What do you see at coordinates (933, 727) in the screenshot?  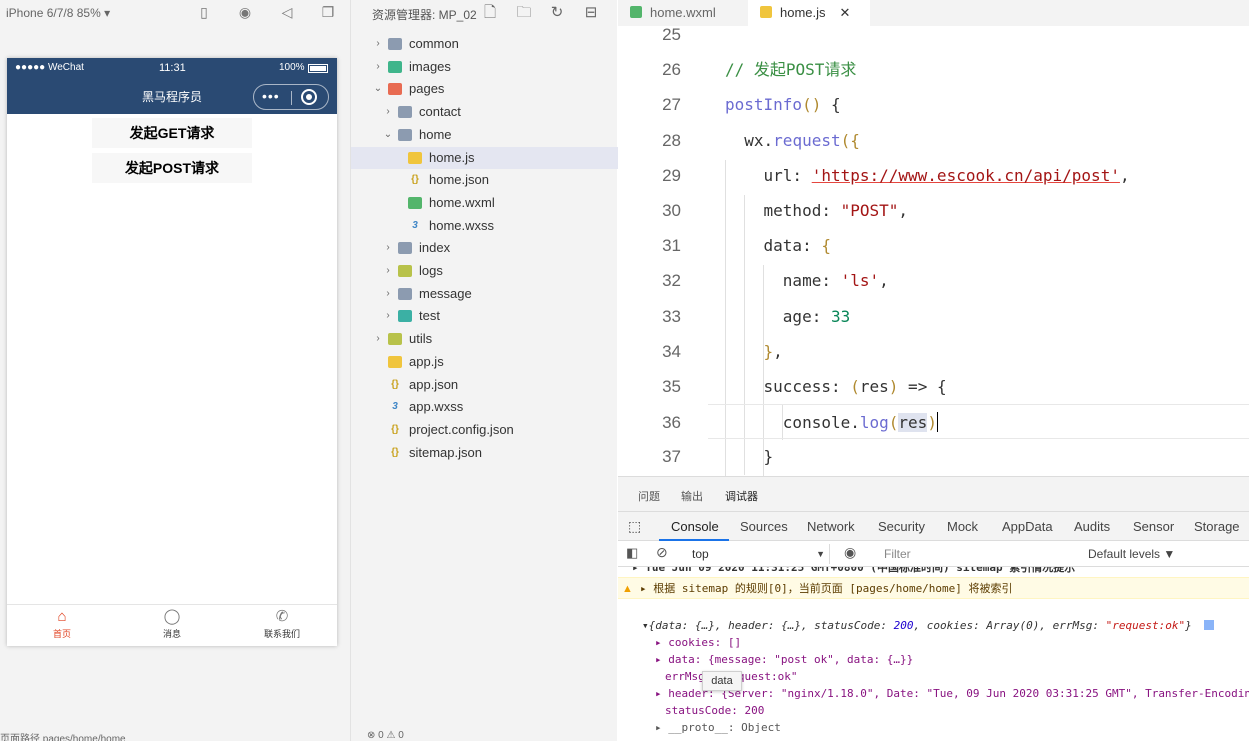 I see `console-prop-proto: ▸ __proto__: Object` at bounding box center [933, 727].